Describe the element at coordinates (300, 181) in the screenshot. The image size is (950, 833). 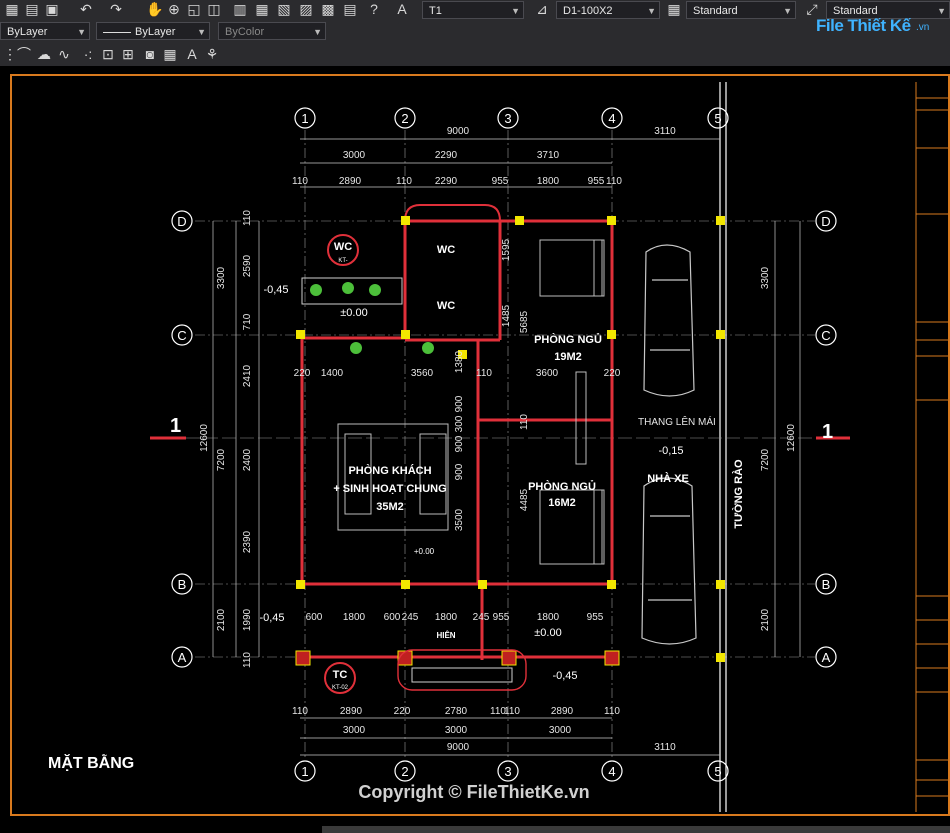
I see `dim-top-r3-a: 110` at that location.